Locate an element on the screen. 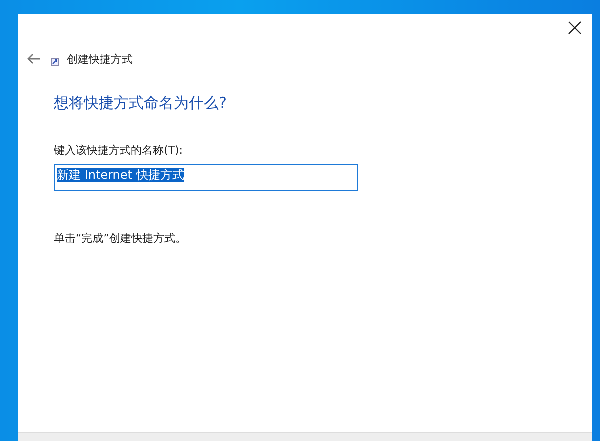 The image size is (600, 441). name-input-field: 新建 Internet 快捷方式 is located at coordinates (206, 177).